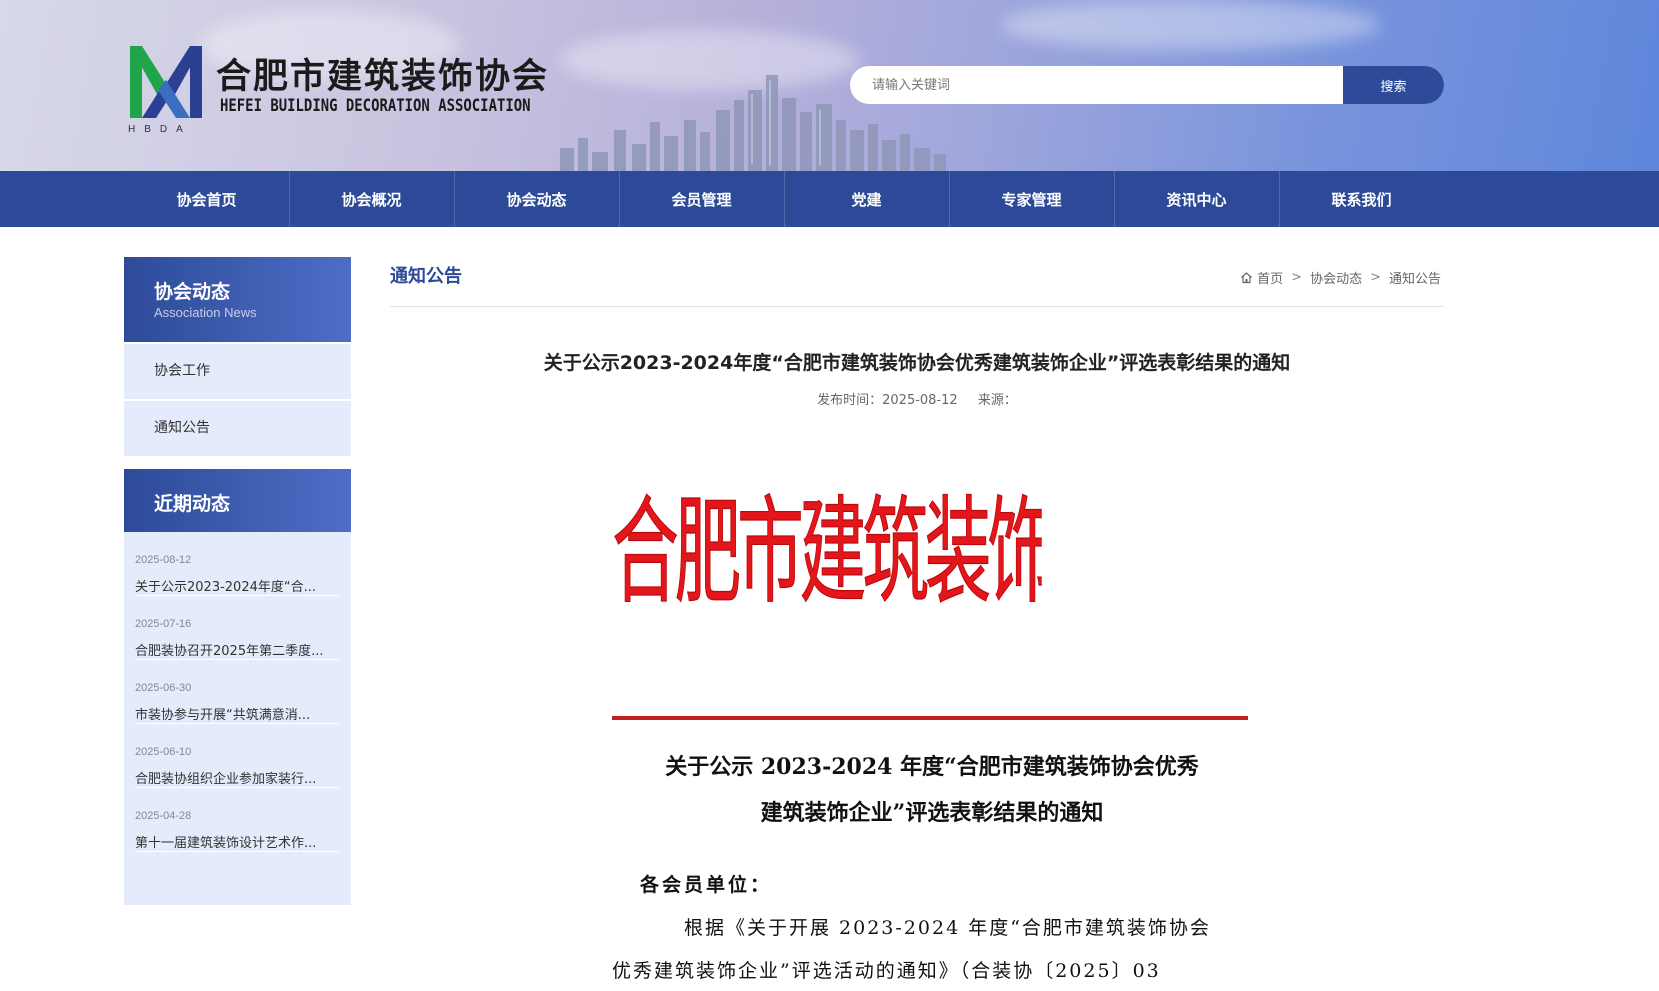 The width and height of the screenshot is (1659, 991). I want to click on sidebar-section-header: 协会动态 Association News, so click(237, 299).